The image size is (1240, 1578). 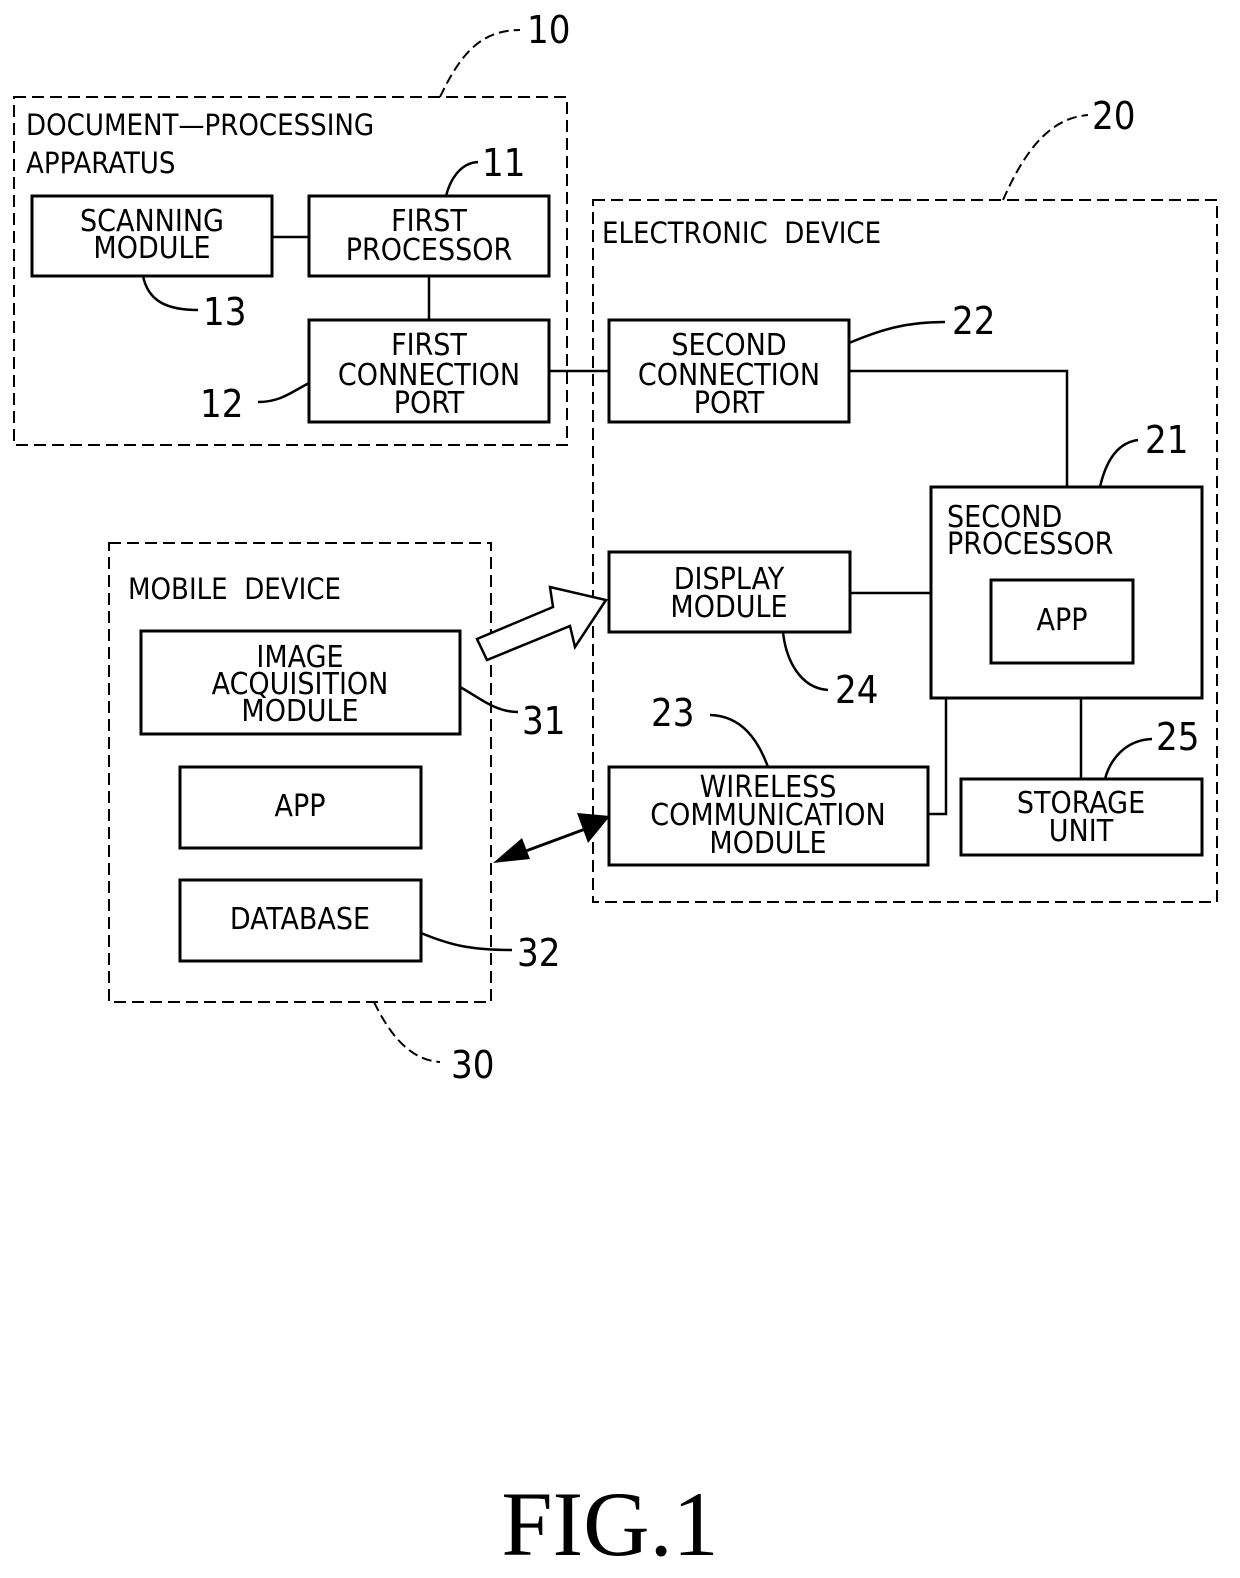 What do you see at coordinates (767, 843) in the screenshot?
I see `wireless-module-line3: MODULE` at bounding box center [767, 843].